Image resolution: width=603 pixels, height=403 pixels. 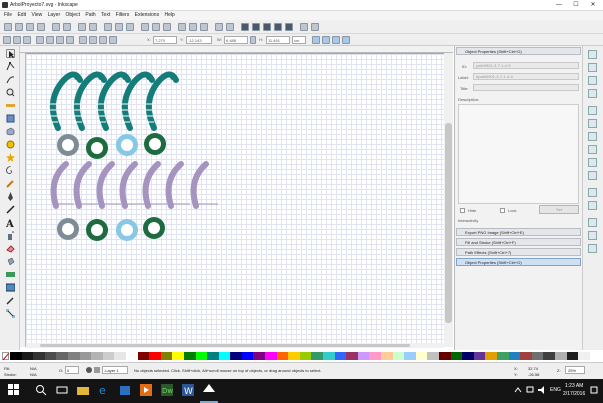 What do you see at coordinates (10, 144) in the screenshot?
I see `ellipse-tool-icon` at bounding box center [10, 144].